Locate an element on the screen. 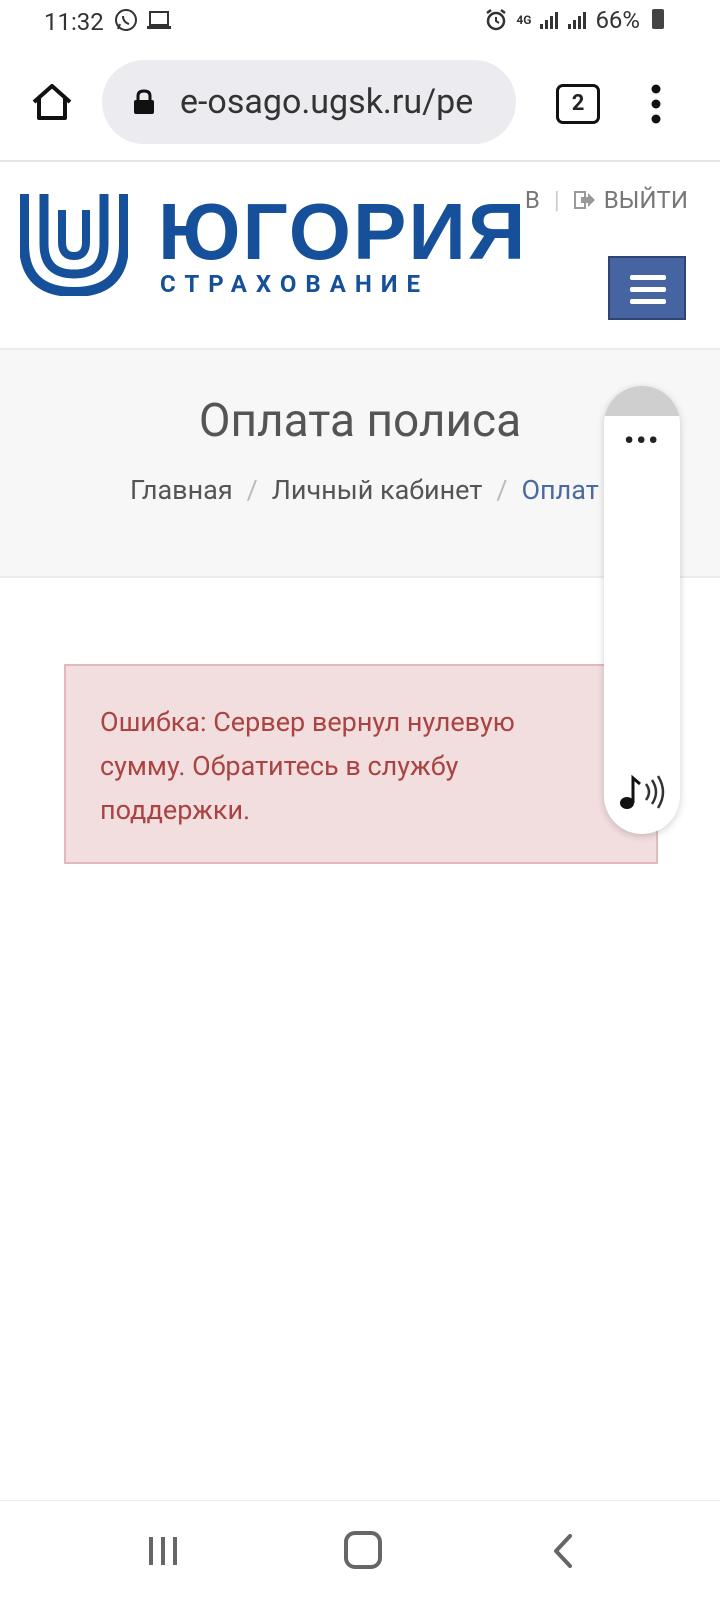 Image resolution: width=720 pixels, height=1601 pixels. panel-more-icon: ••• is located at coordinates (642, 440).